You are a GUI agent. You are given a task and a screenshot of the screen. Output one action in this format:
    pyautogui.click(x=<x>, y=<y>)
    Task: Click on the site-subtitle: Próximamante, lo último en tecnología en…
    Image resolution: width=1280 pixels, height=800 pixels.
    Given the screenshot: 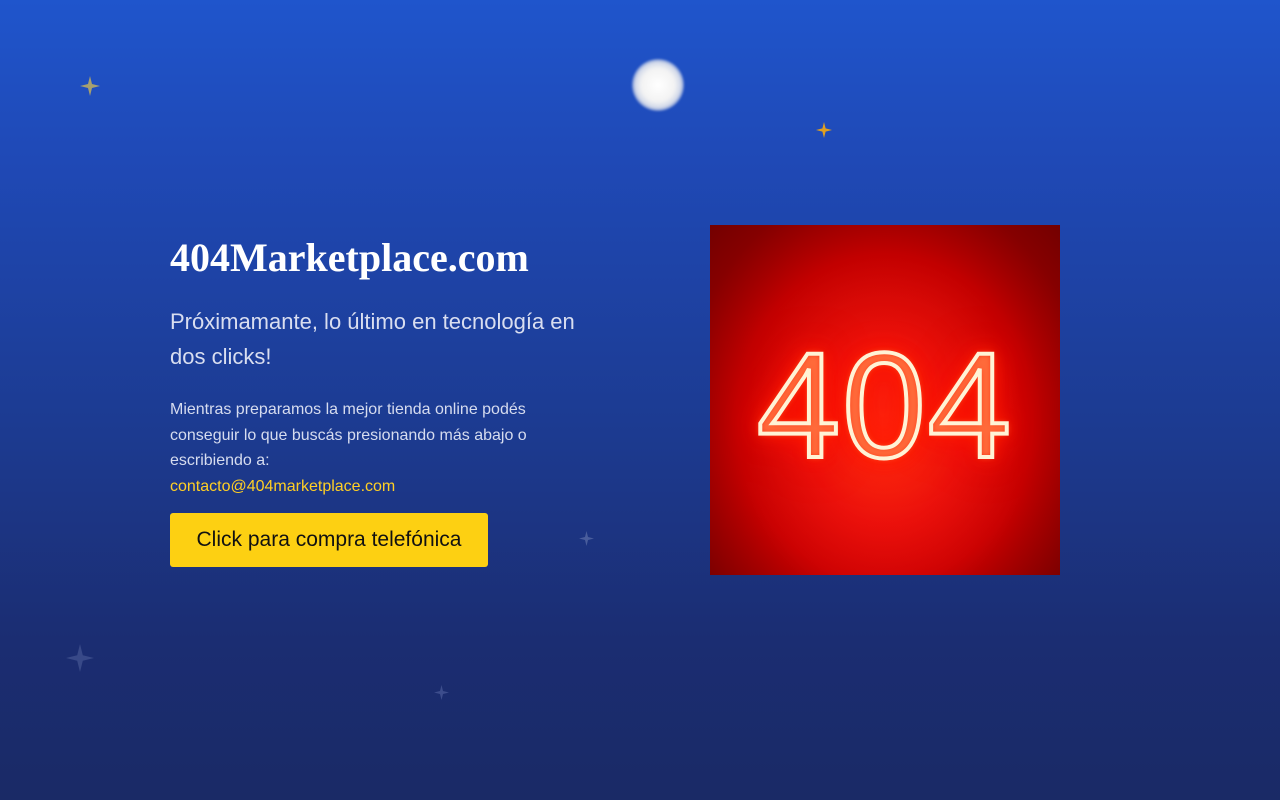 What is the action you would take?
    pyautogui.click(x=372, y=339)
    